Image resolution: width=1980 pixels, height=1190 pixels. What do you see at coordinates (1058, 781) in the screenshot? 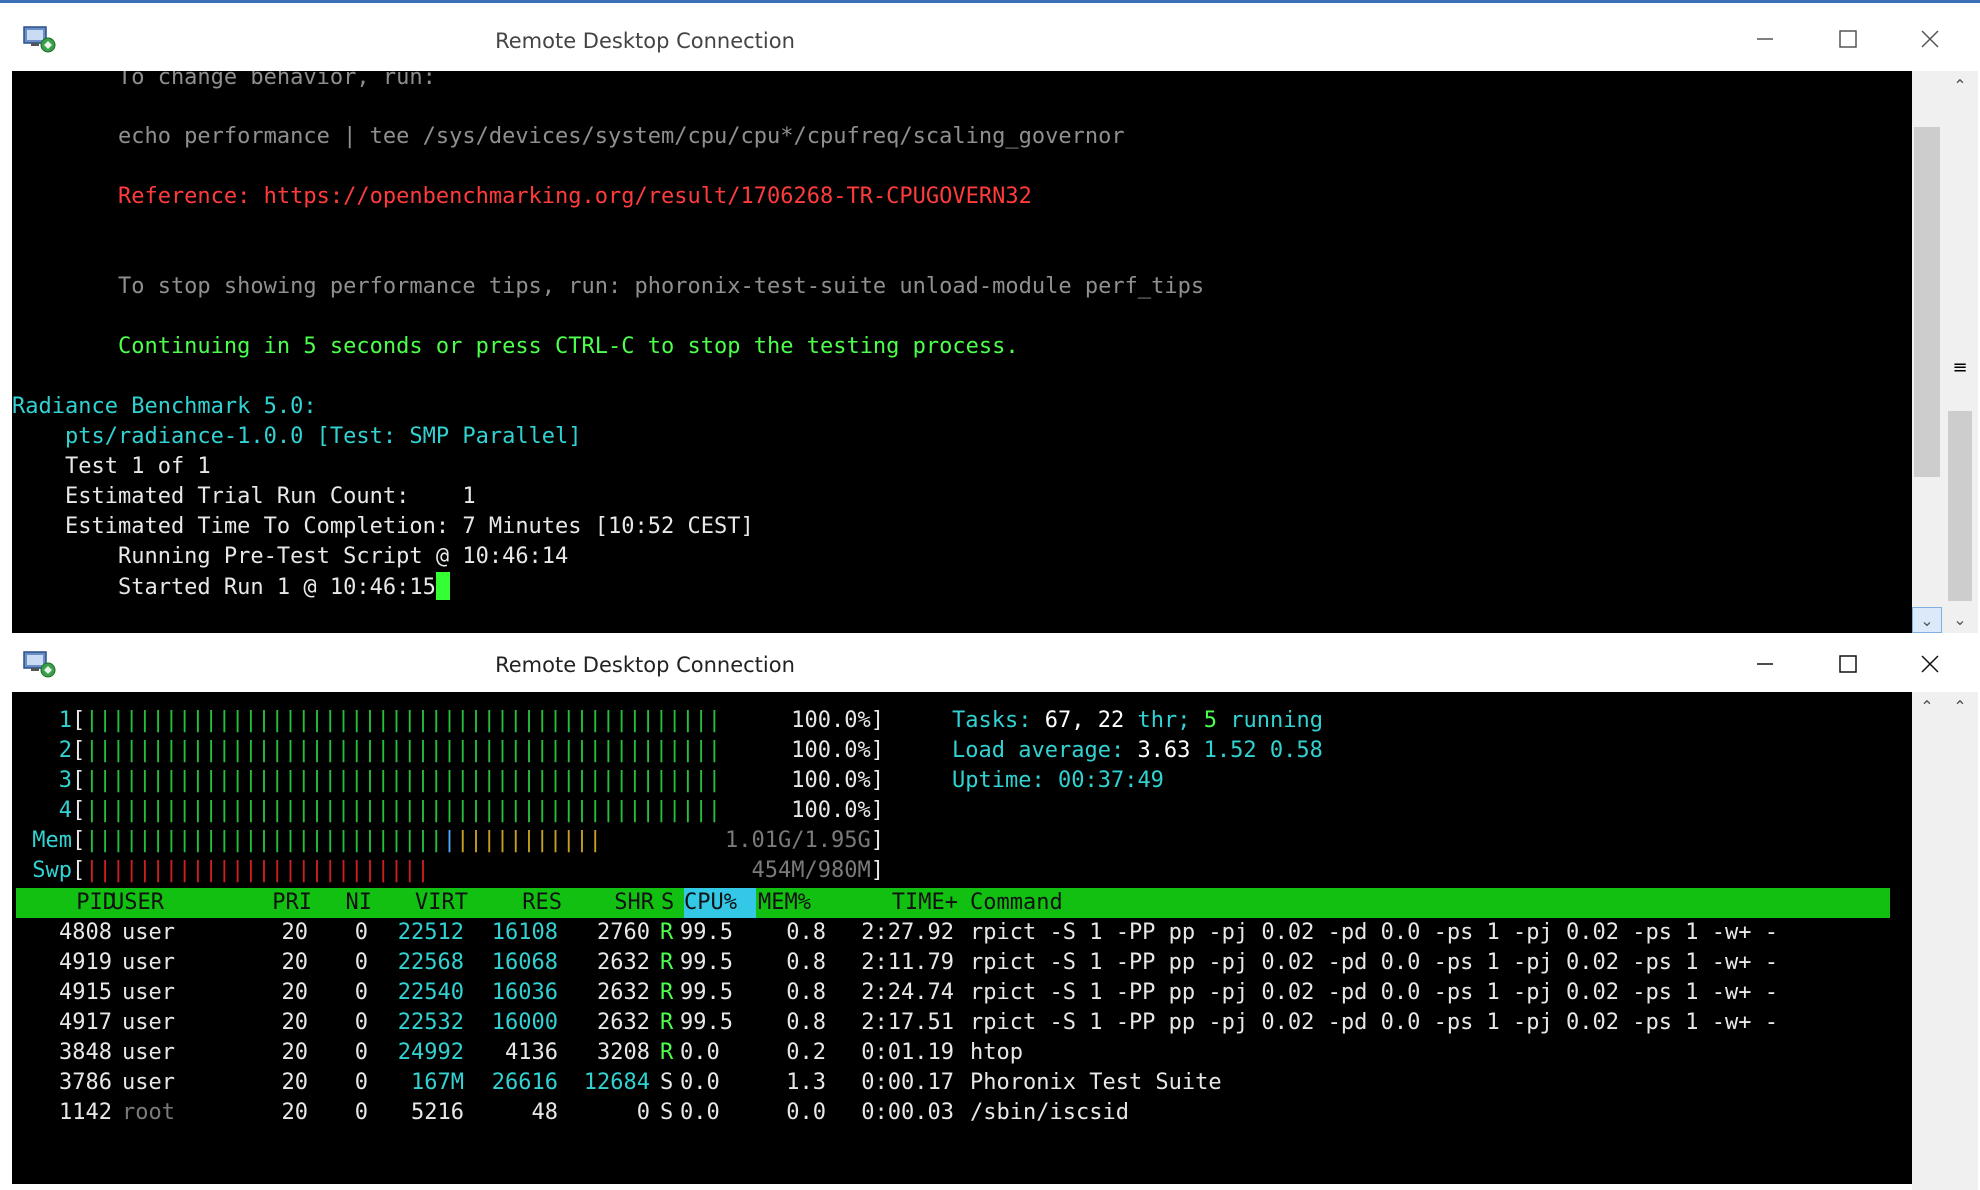
I see `uptime: Uptime: 00:37:49` at bounding box center [1058, 781].